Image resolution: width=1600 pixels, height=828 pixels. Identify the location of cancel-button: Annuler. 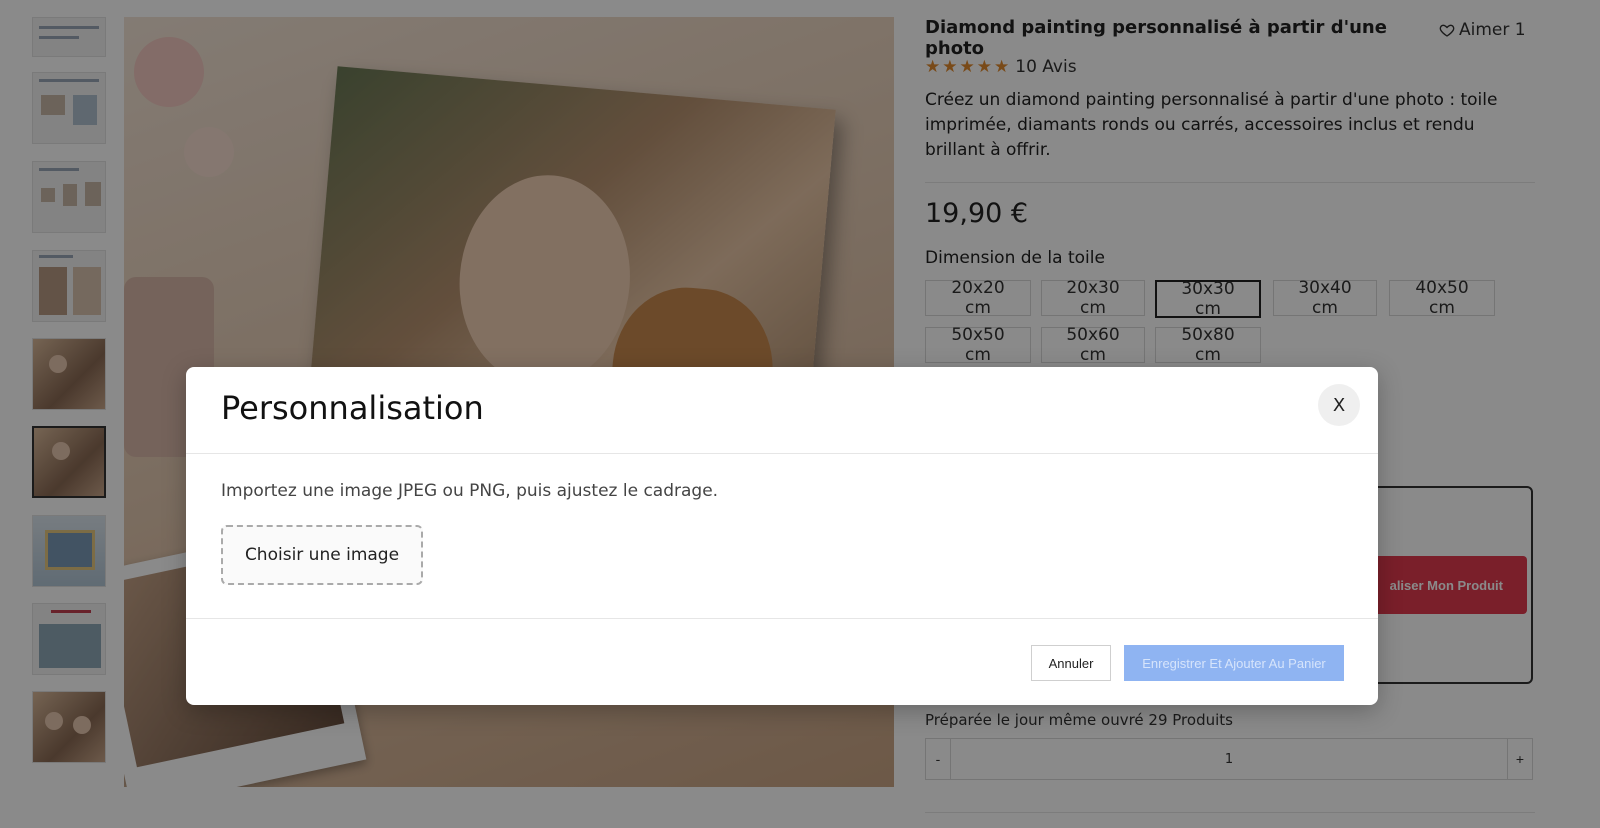
(1071, 663).